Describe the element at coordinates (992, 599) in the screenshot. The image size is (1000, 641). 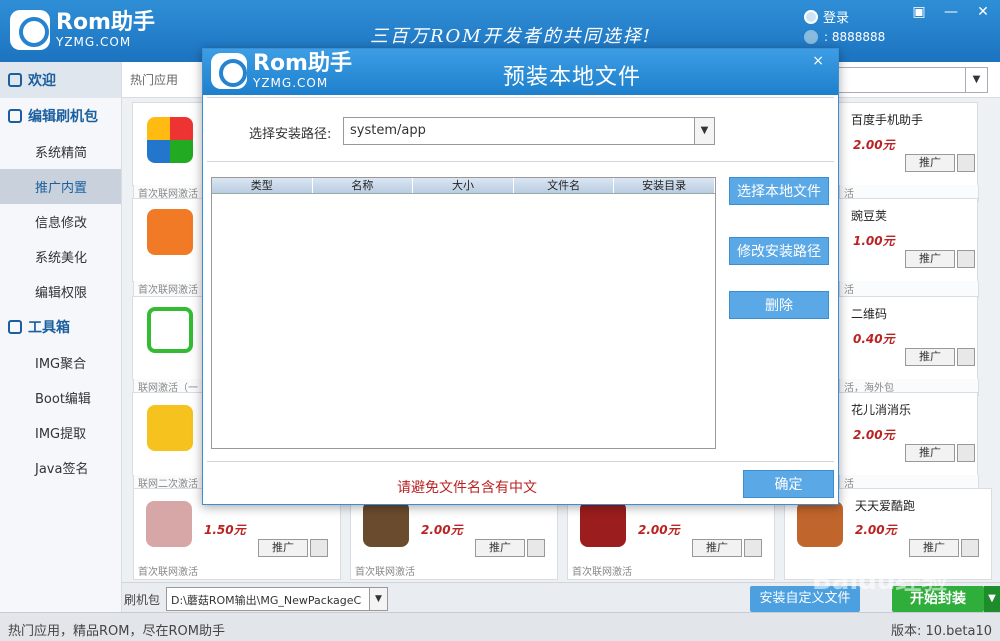
I see `package-options-button: ▼` at that location.